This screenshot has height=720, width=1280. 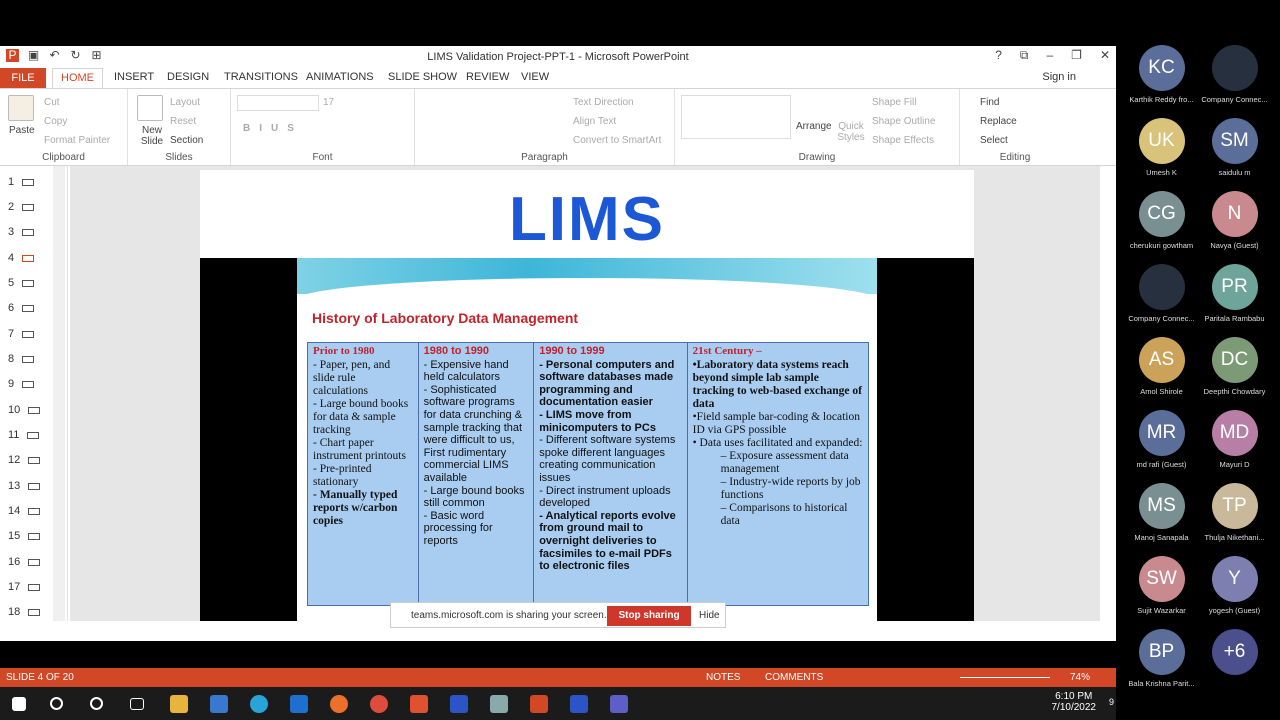 What do you see at coordinates (21, 359) in the screenshot?
I see `thumbnail-item: 8` at bounding box center [21, 359].